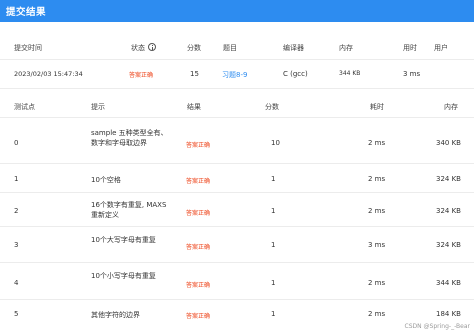 The image size is (474, 332). What do you see at coordinates (441, 48) in the screenshot?
I see `col-header-user: 用户` at bounding box center [441, 48].